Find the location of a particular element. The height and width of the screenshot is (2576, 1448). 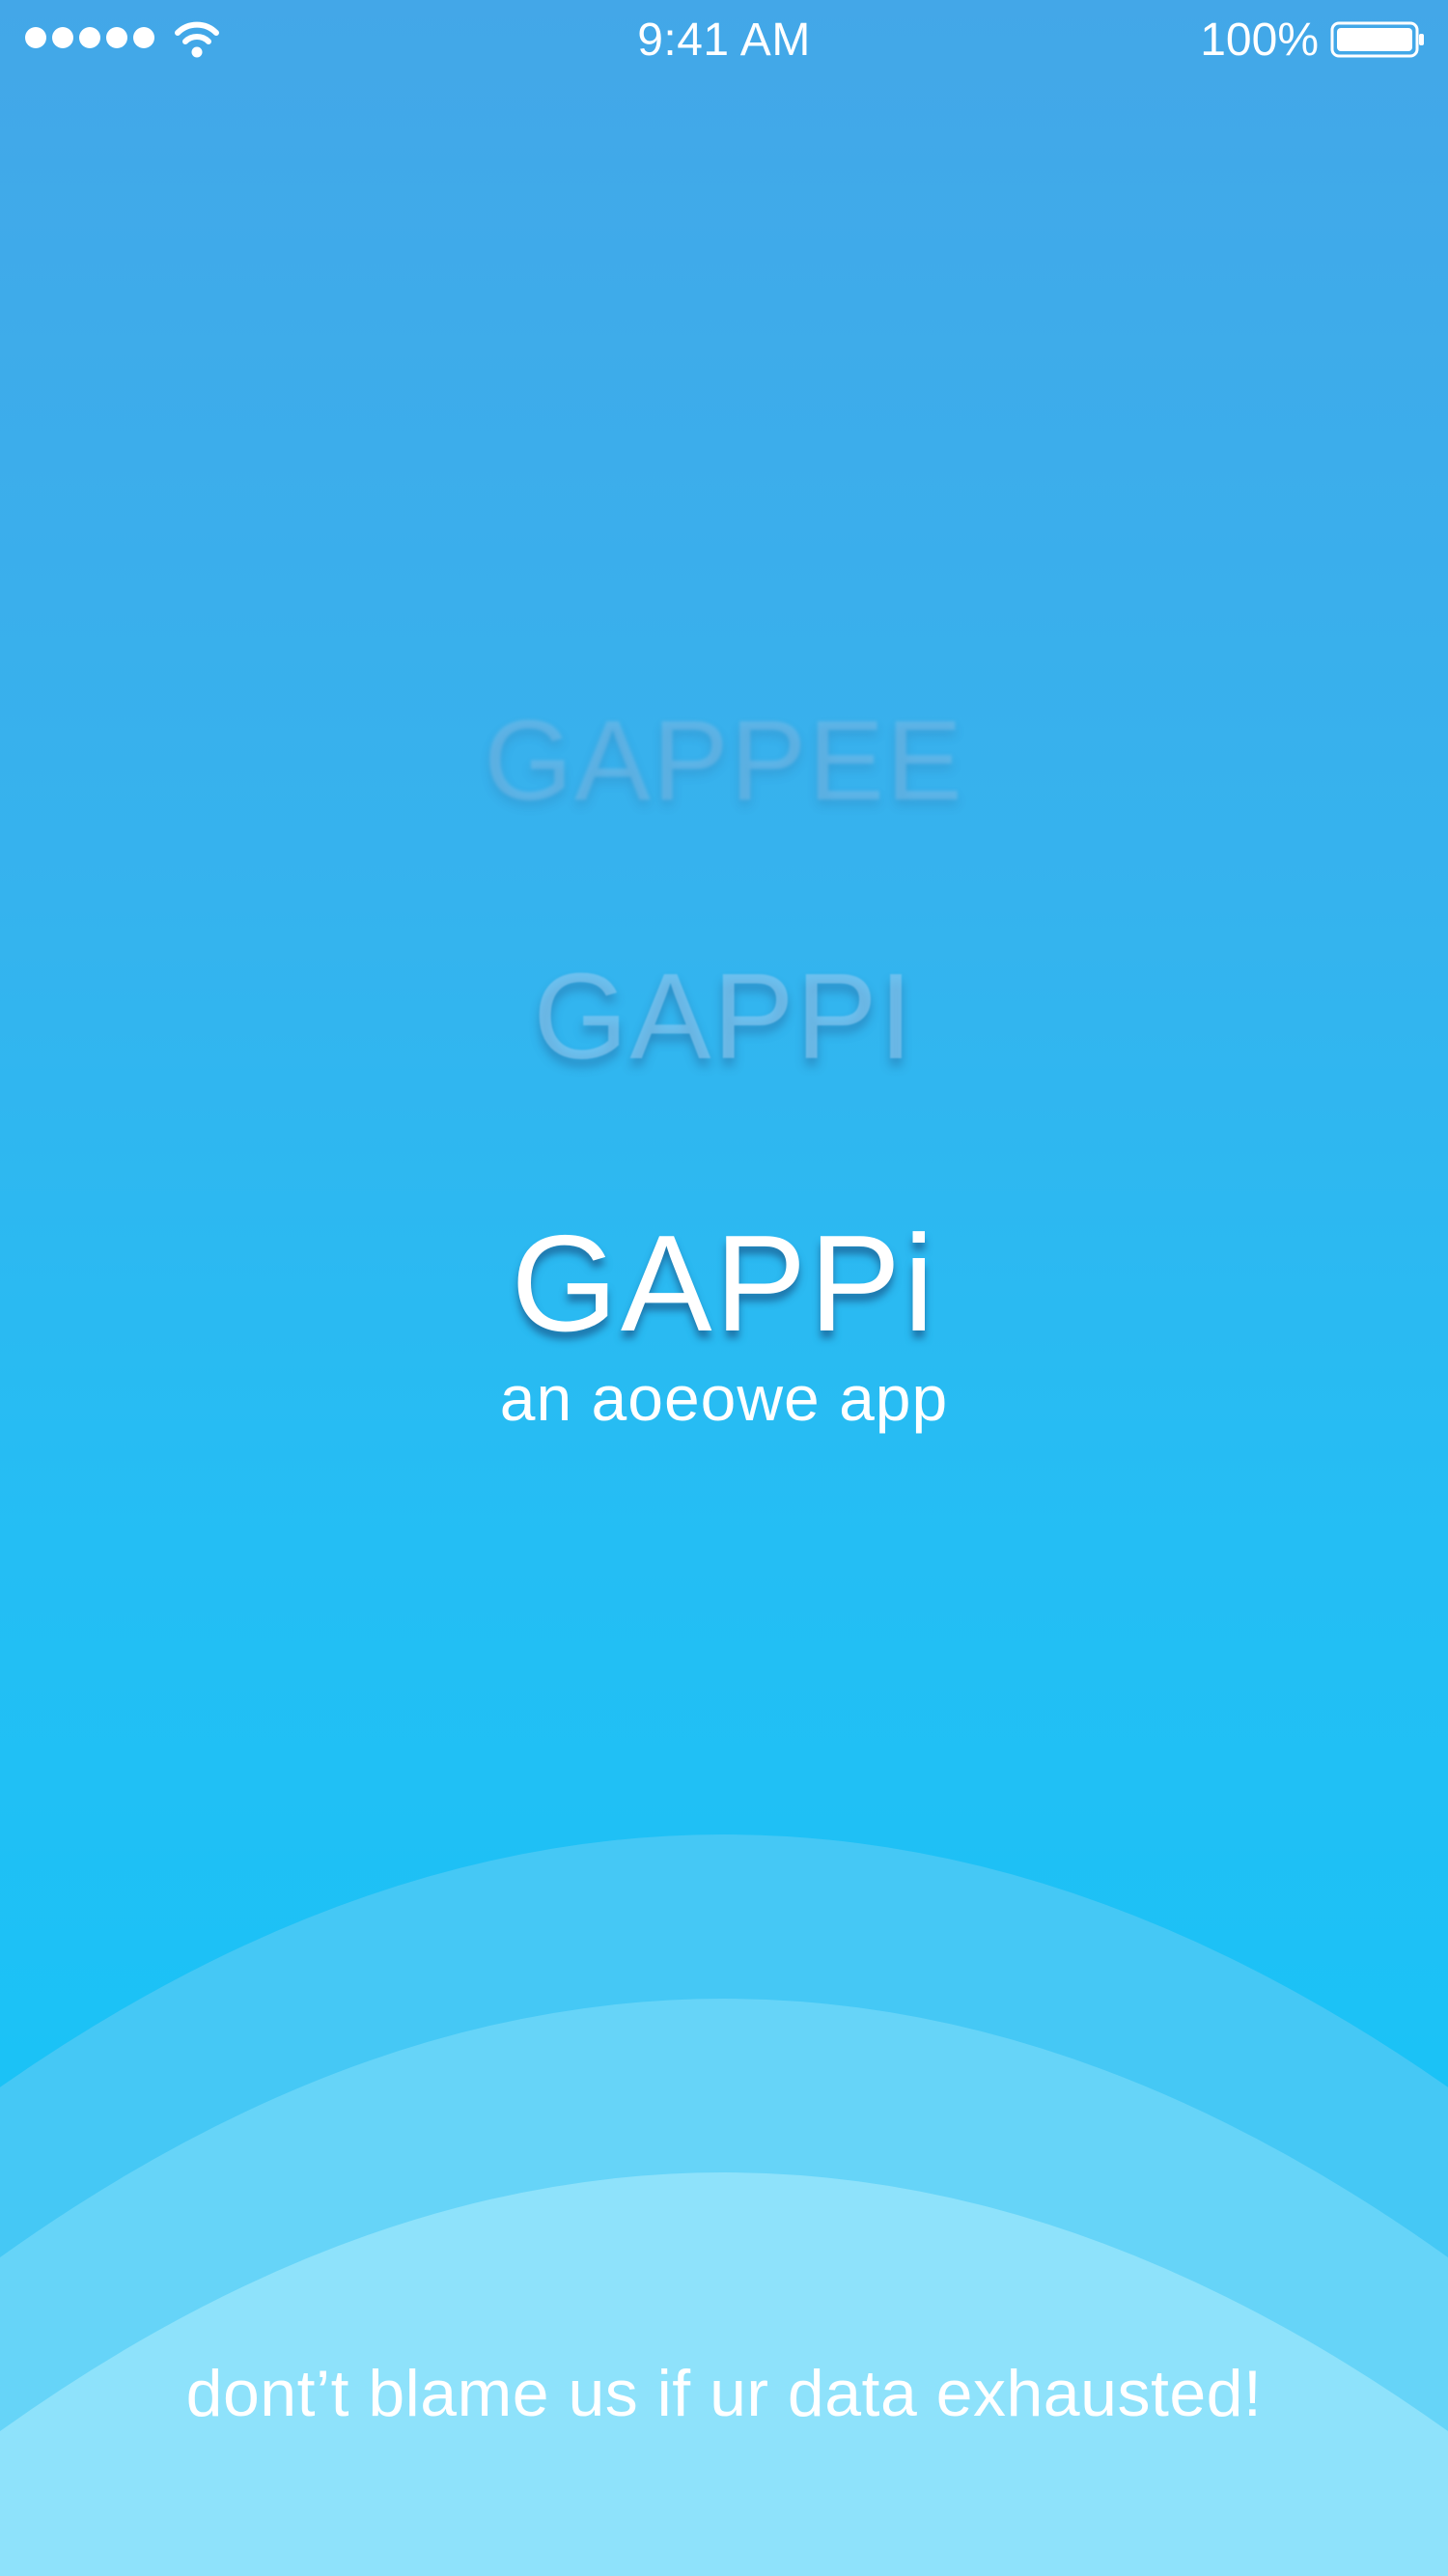

app-subtitle: an aoeowe app is located at coordinates (724, 1398).